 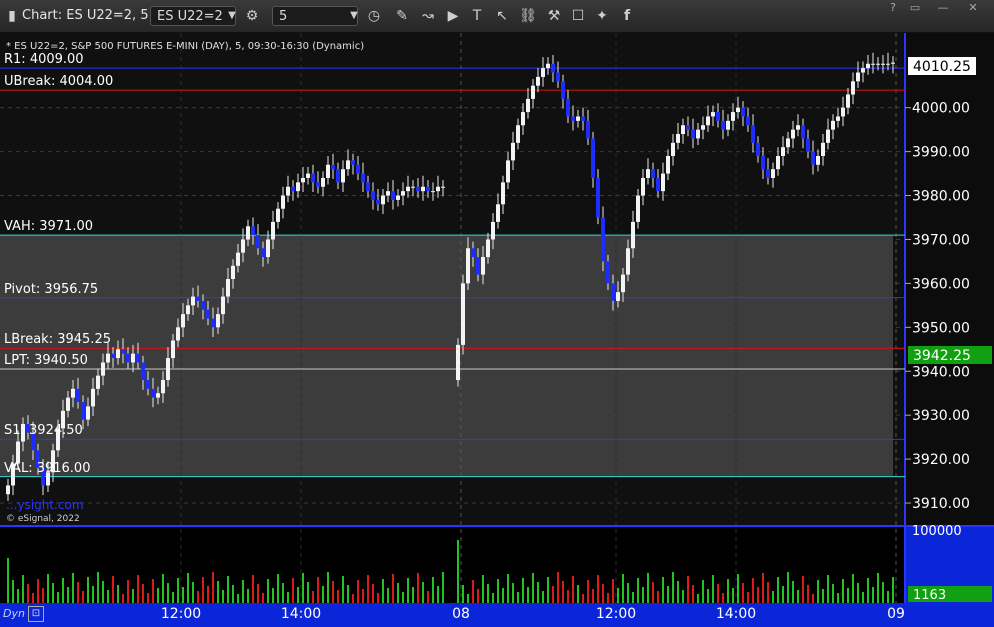 What do you see at coordinates (374, 16) in the screenshot?
I see `clock-icon: ◷` at bounding box center [374, 16].